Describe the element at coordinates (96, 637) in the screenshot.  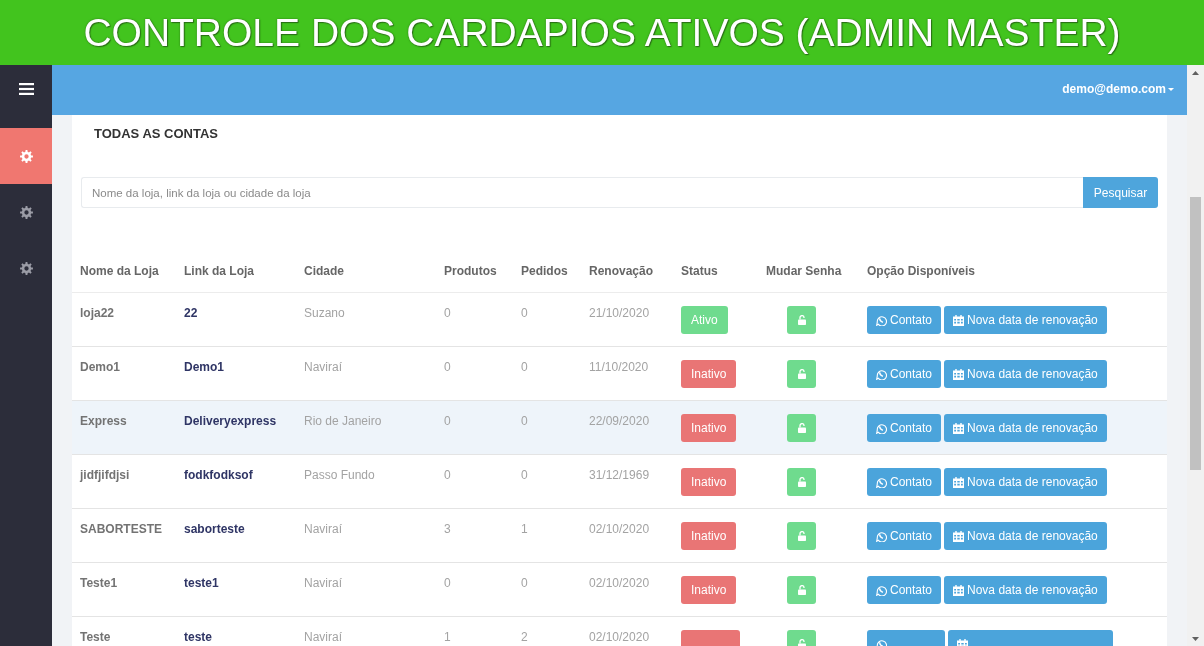
I see `table-cell-text: Teste` at that location.